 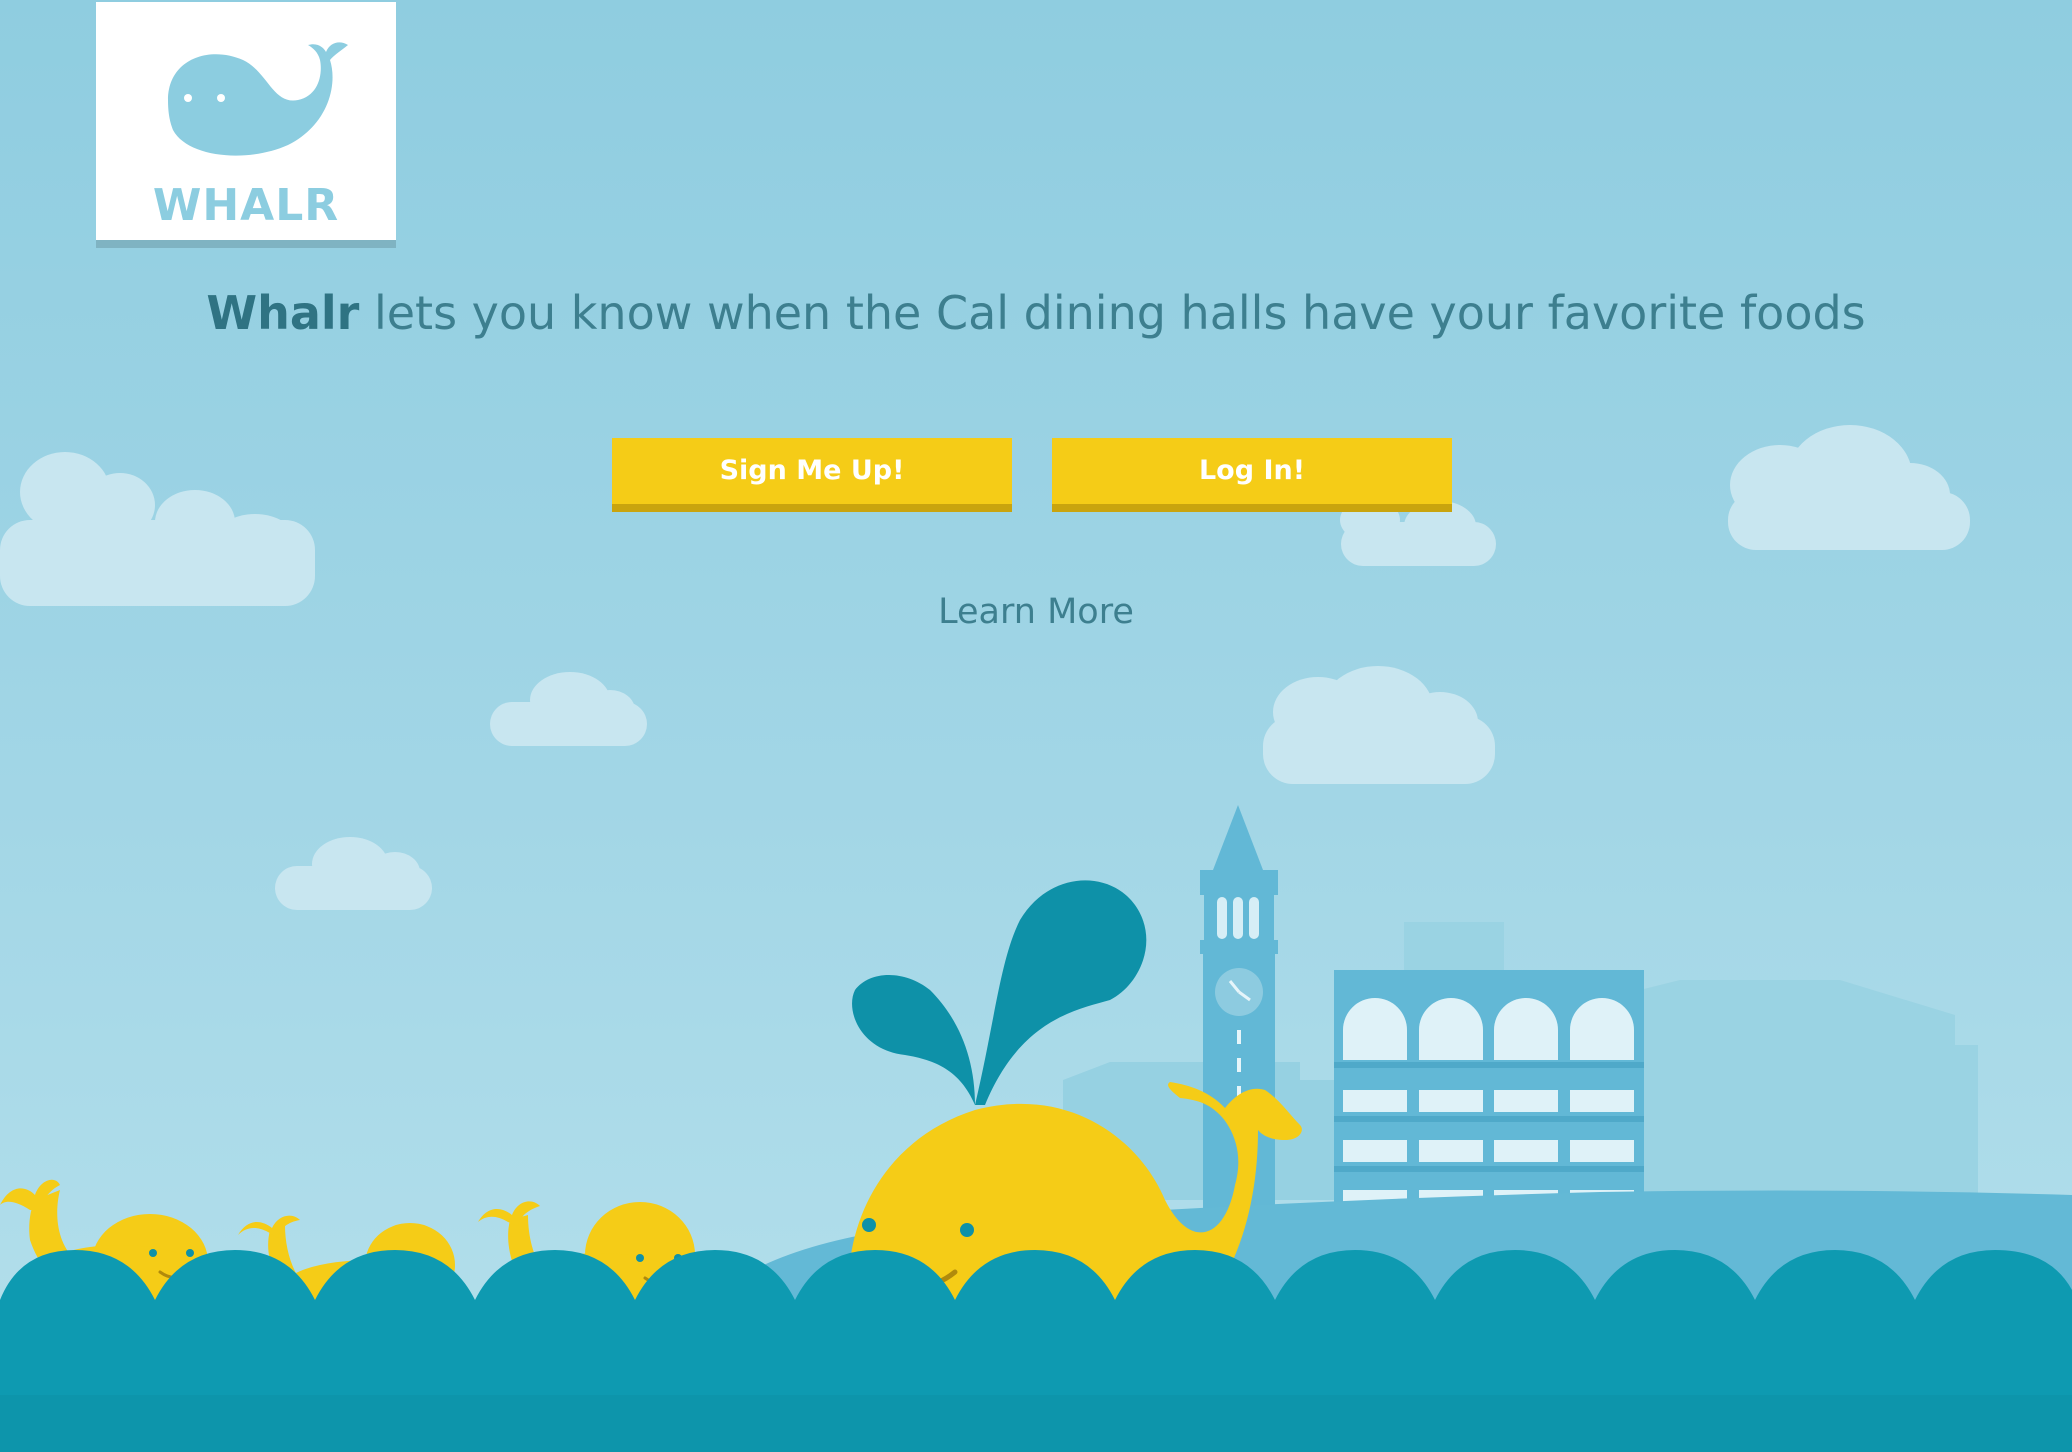 What do you see at coordinates (258, 99) in the screenshot?
I see `whale-icon` at bounding box center [258, 99].